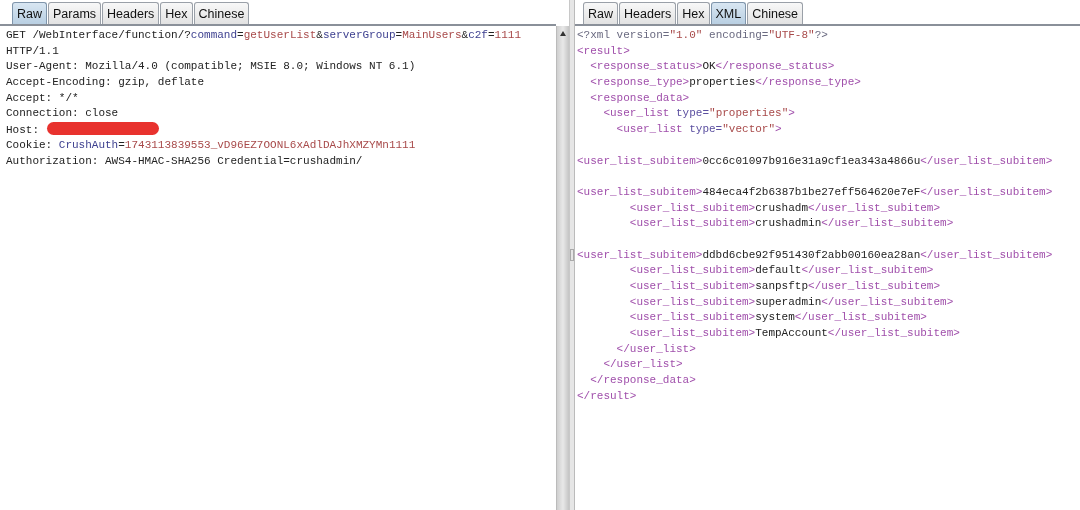 This screenshot has height=510, width=1080. Describe the element at coordinates (105, 82) in the screenshot. I see `code-text: Accept-Encoding: gzip, deflate` at that location.